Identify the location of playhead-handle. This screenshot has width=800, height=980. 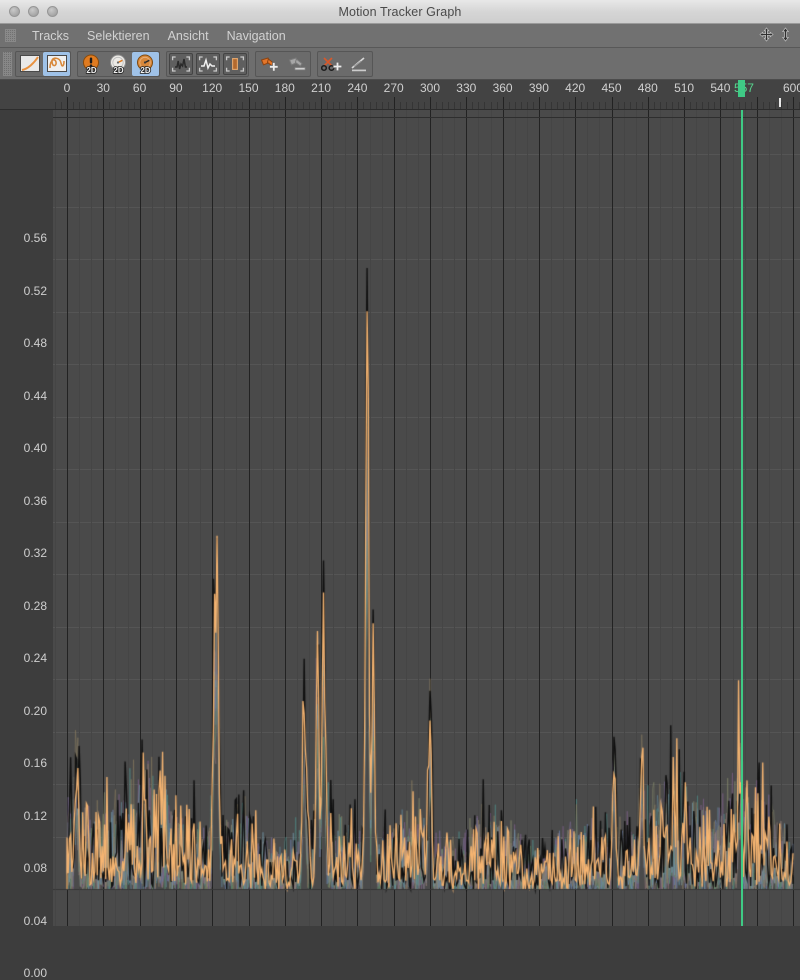
(741, 88).